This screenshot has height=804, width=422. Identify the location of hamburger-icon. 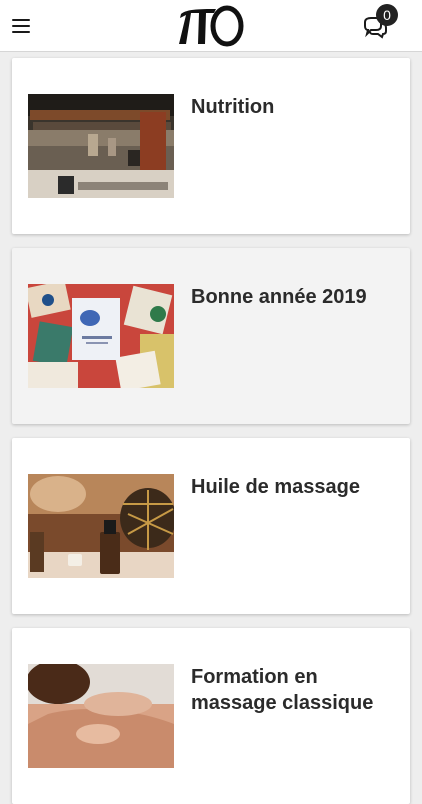
(21, 20).